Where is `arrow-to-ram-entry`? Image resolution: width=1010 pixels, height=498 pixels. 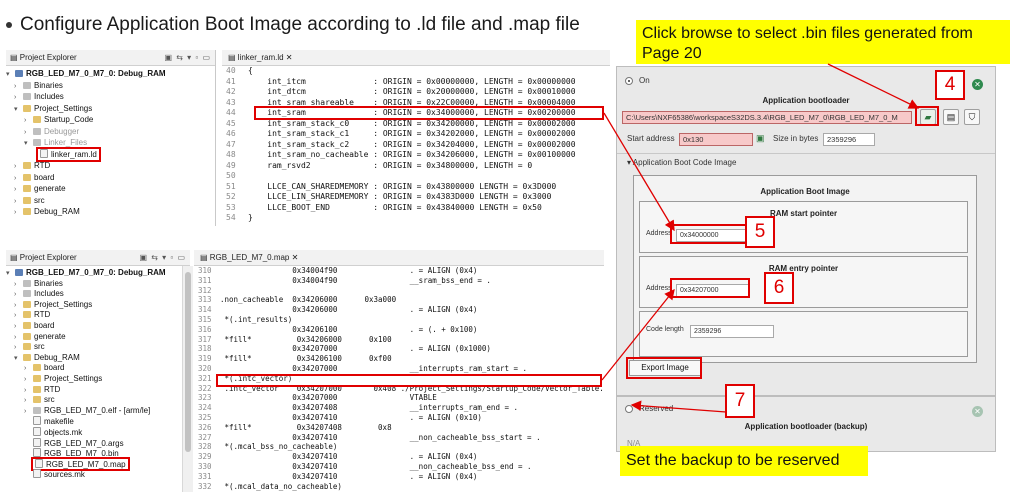 arrow-to-ram-entry is located at coordinates (638, 334).